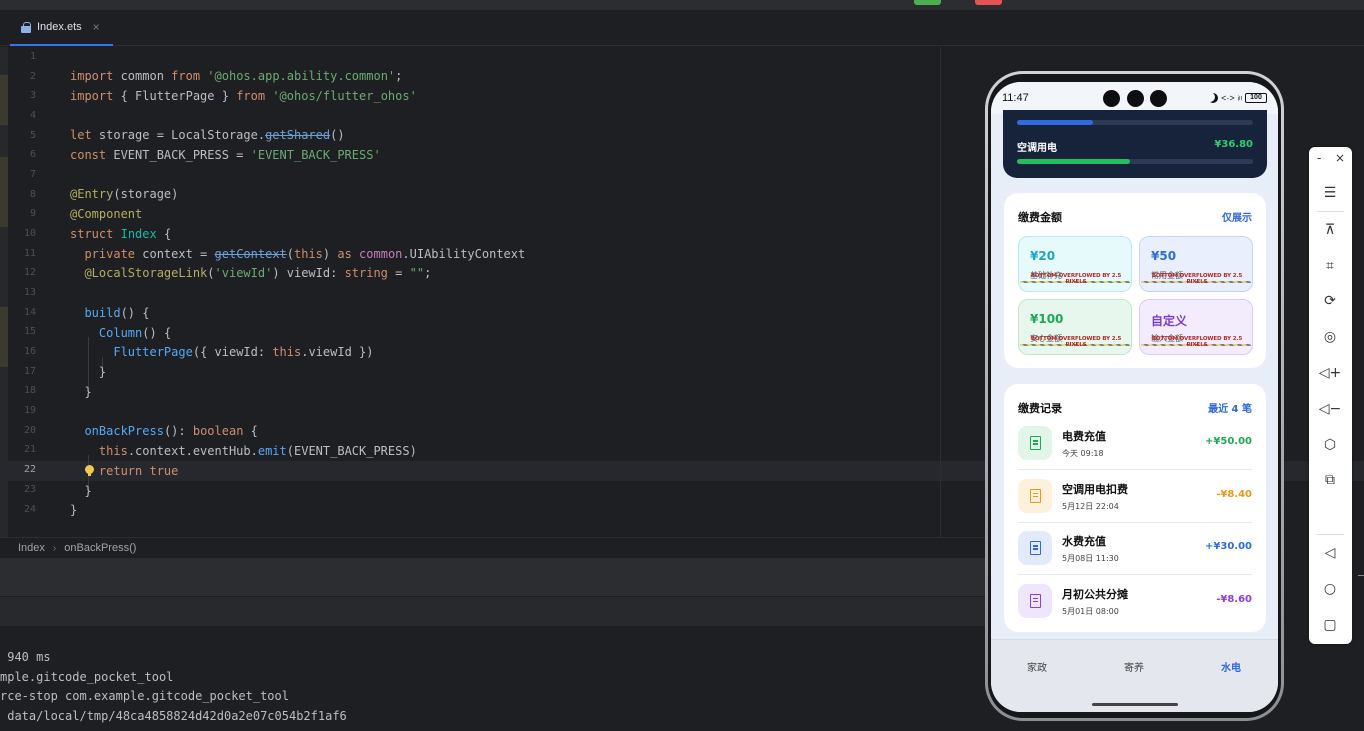 The width and height of the screenshot is (1364, 731). I want to click on chevron-right-icon: ›, so click(54, 548).